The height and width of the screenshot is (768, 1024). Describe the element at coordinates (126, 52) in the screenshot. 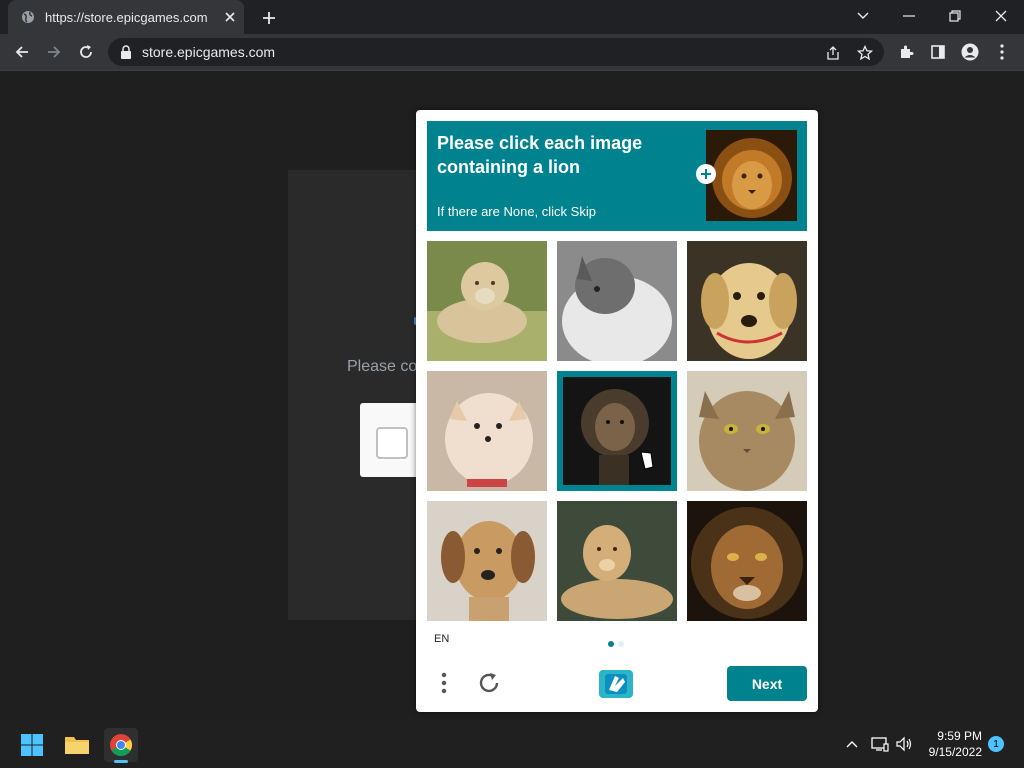

I see `lock-icon` at that location.